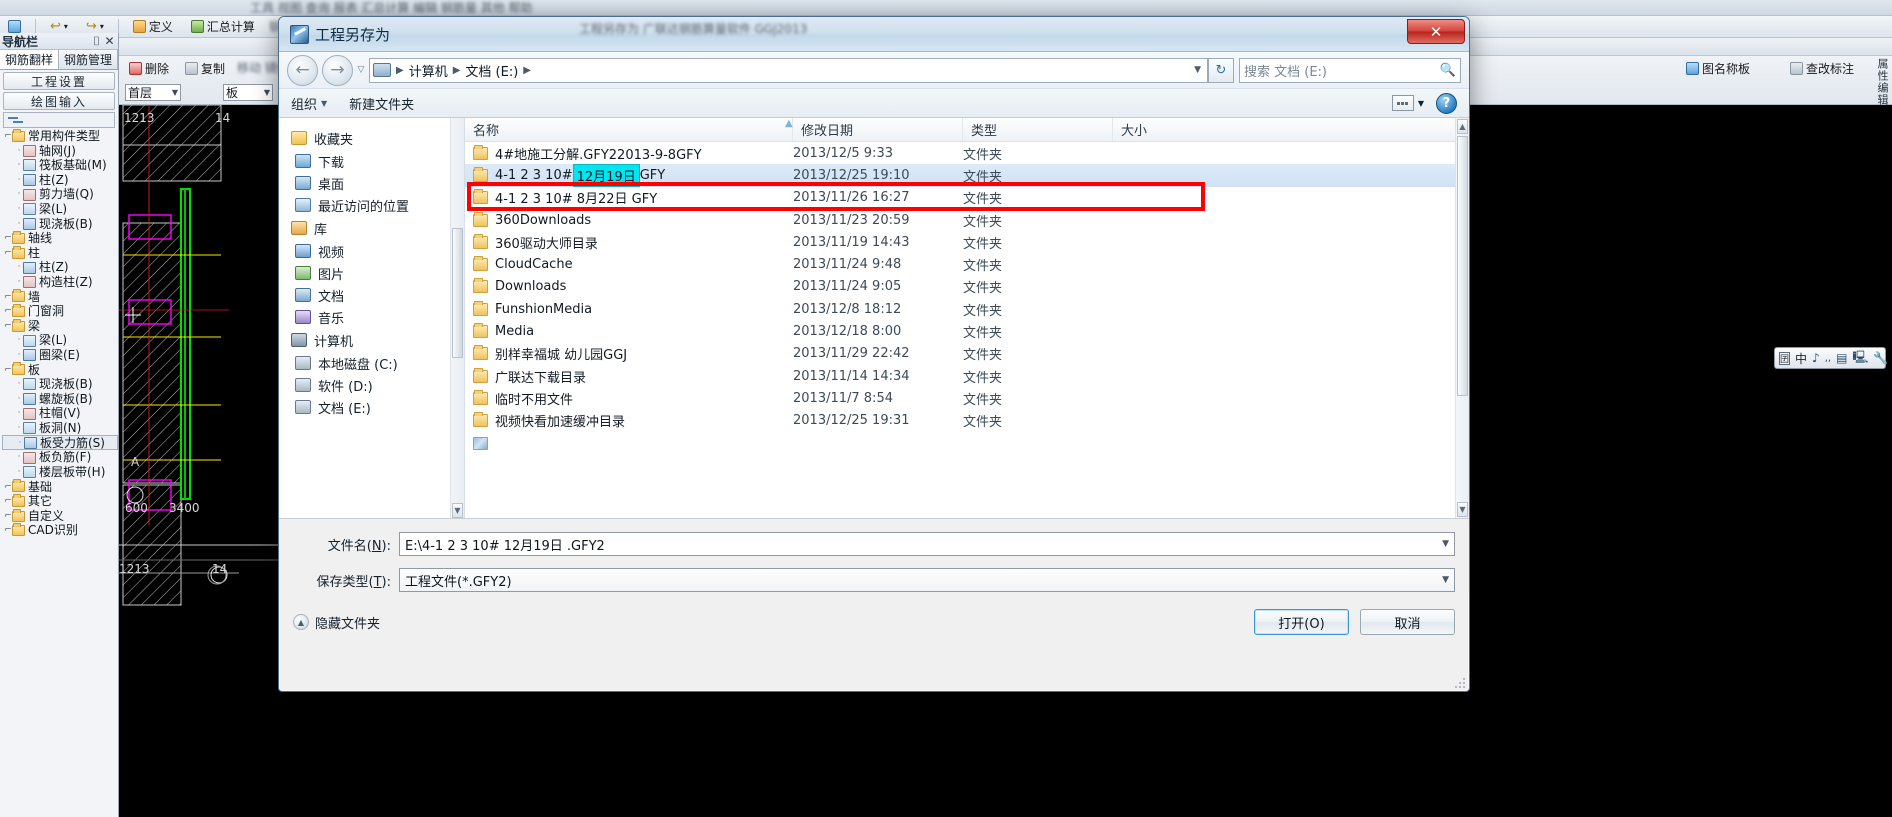 Image resolution: width=1892 pixels, height=817 pixels. I want to click on tree-item-18: · 螺旋板(B), so click(60, 399).